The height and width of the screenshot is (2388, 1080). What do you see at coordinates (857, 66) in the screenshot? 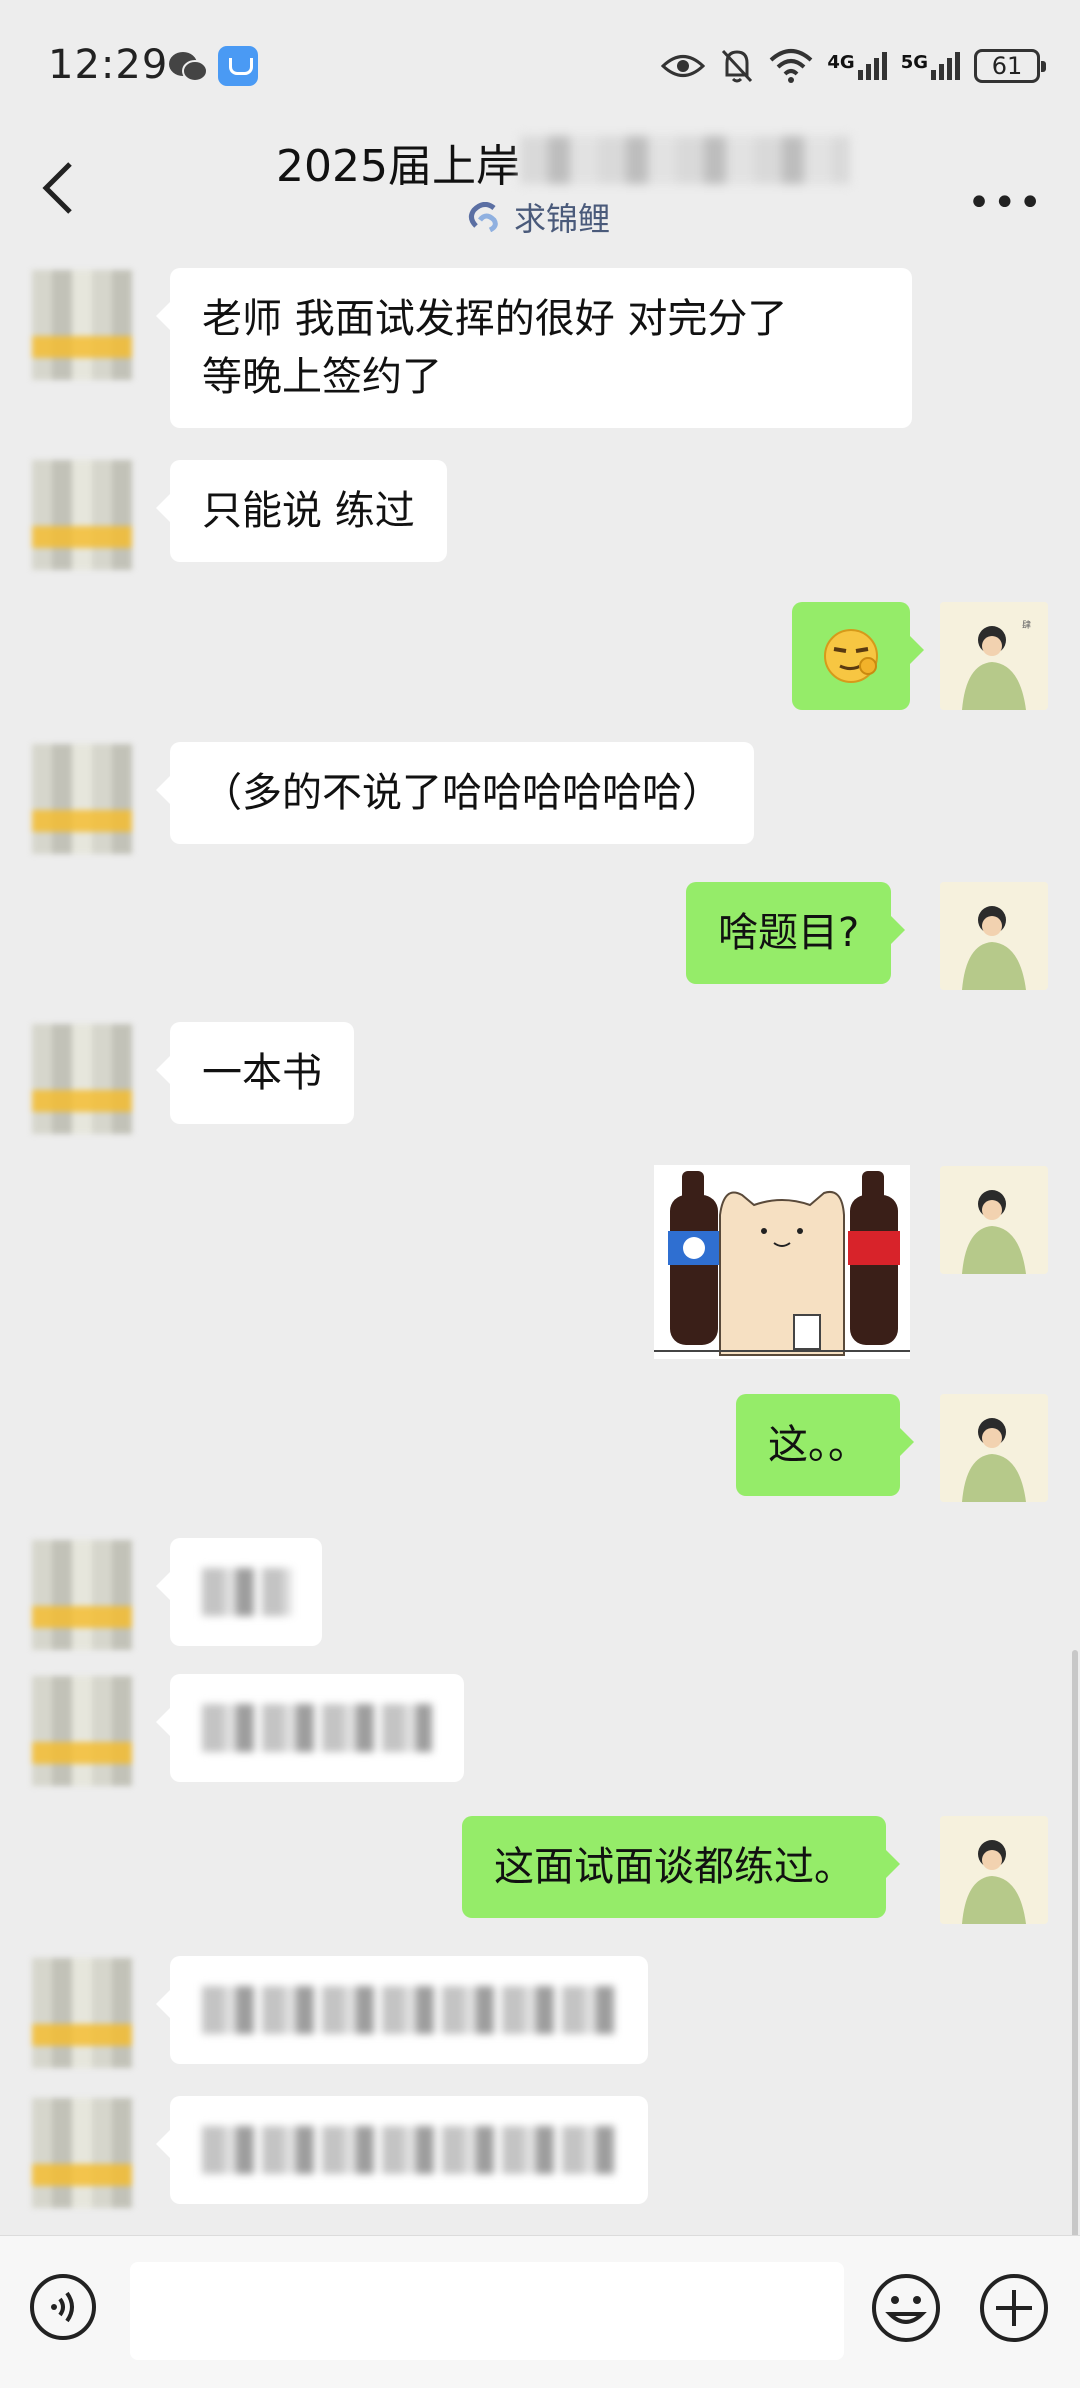
I see `signal-4g-icon: 4G` at bounding box center [857, 66].